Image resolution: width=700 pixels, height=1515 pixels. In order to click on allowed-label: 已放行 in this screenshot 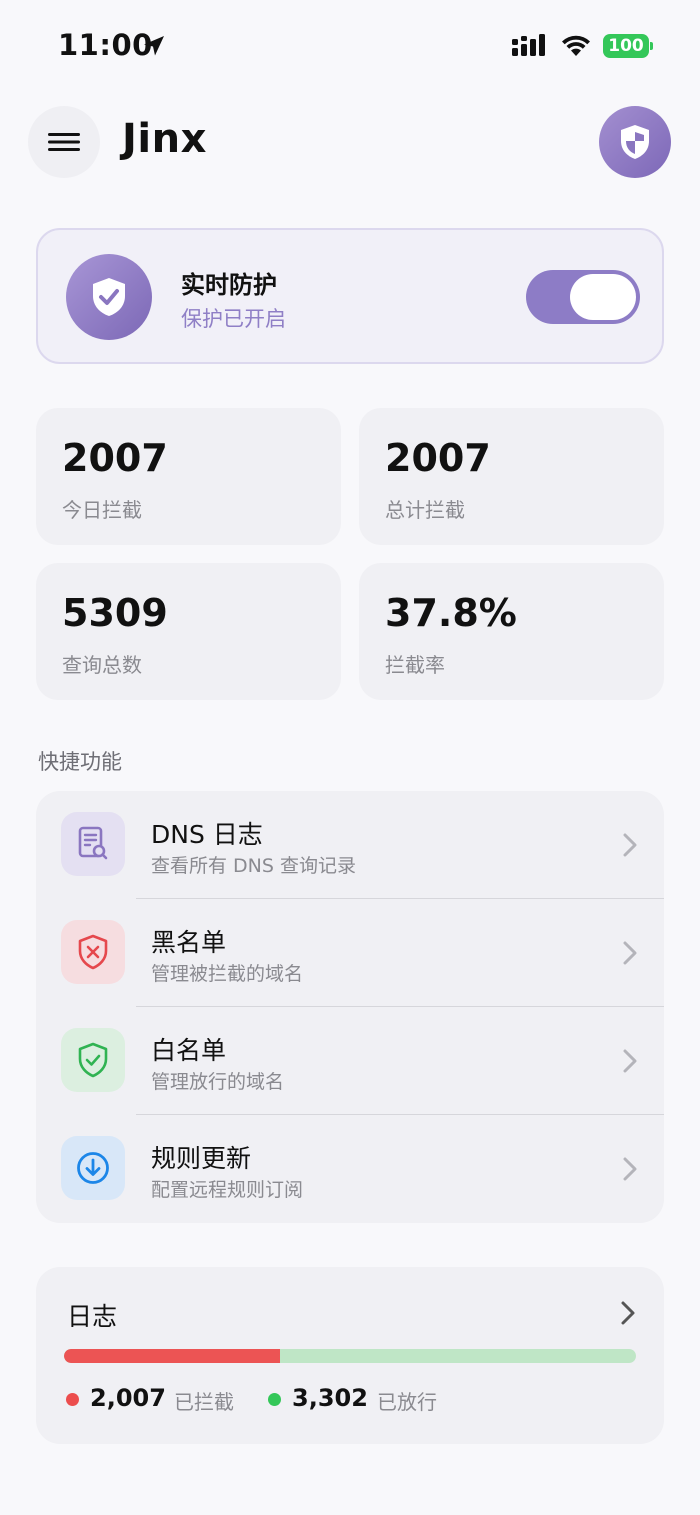, I will do `click(407, 1402)`.